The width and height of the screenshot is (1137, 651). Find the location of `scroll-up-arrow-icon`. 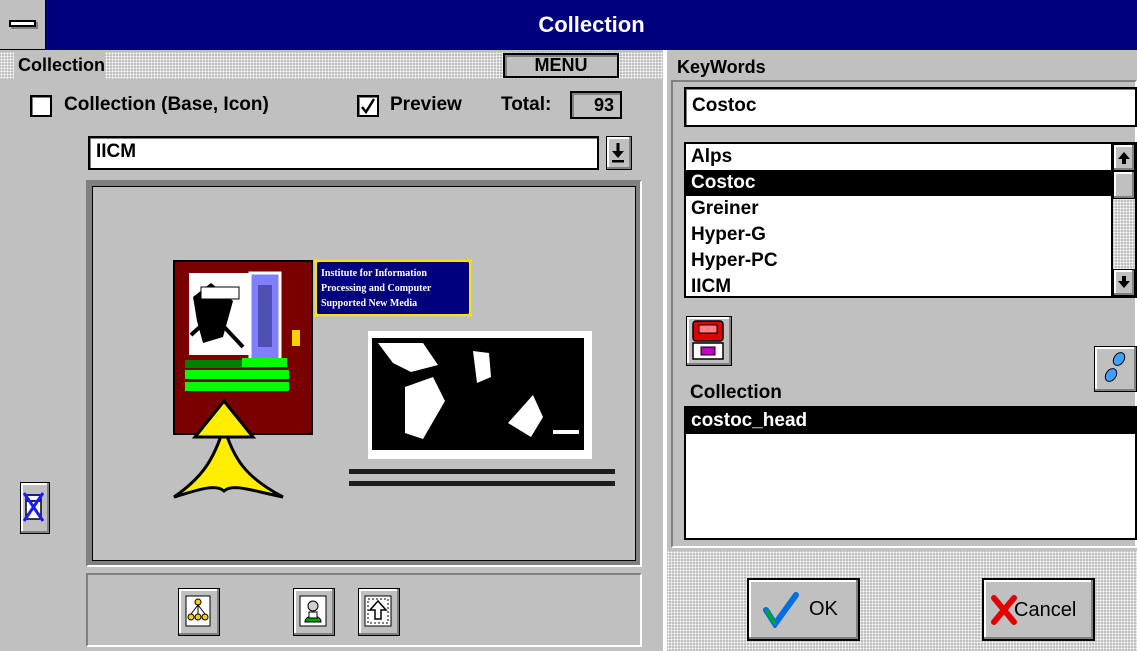

scroll-up-arrow-icon is located at coordinates (1124, 158).